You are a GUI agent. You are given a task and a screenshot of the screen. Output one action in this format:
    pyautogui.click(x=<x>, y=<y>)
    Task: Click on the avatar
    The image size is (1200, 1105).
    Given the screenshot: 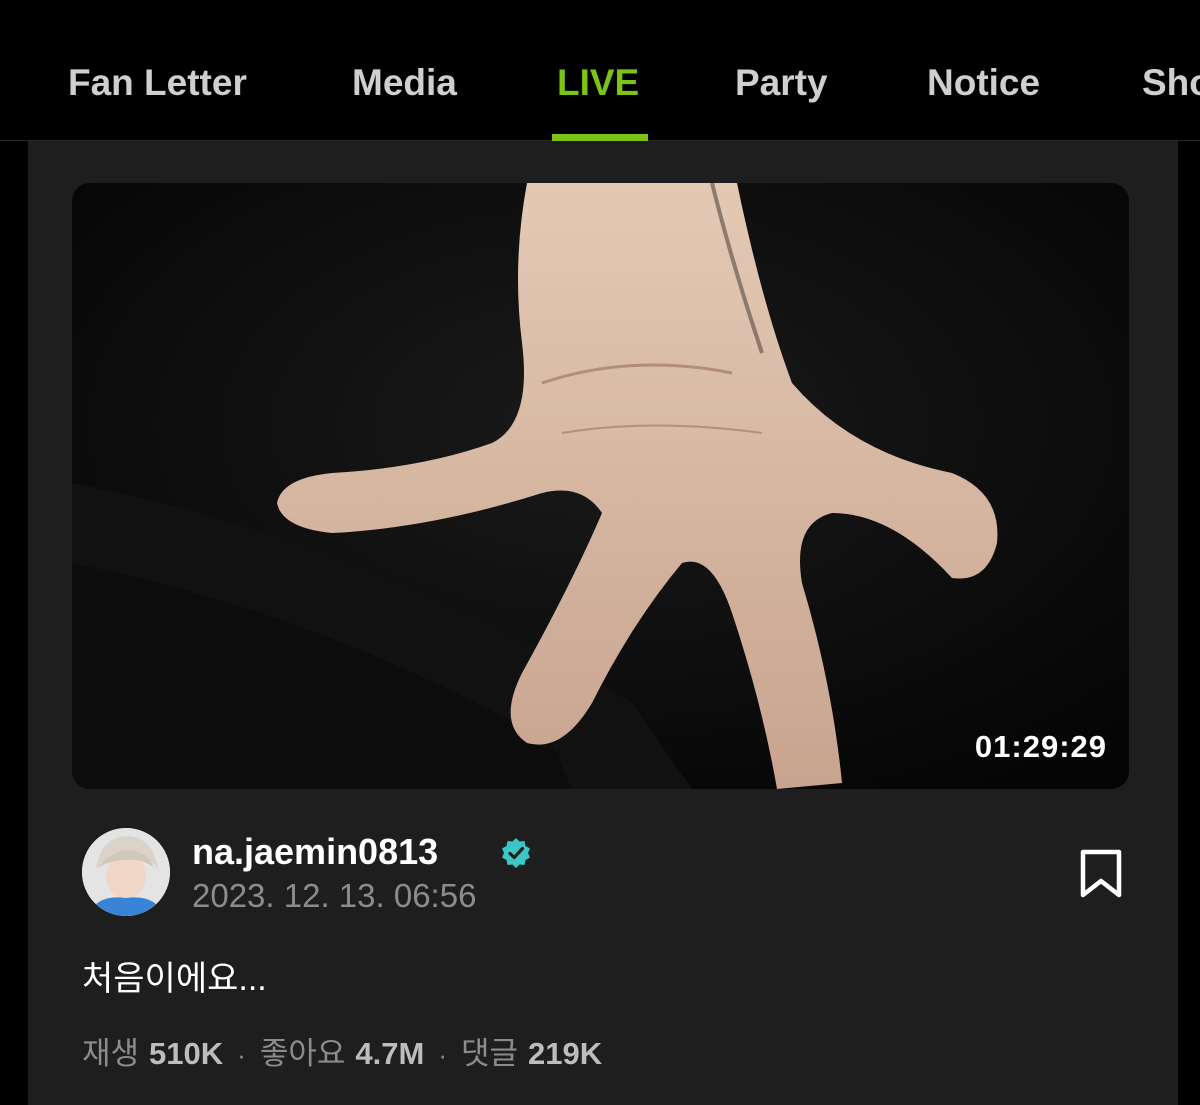 What is the action you would take?
    pyautogui.click(x=126, y=872)
    